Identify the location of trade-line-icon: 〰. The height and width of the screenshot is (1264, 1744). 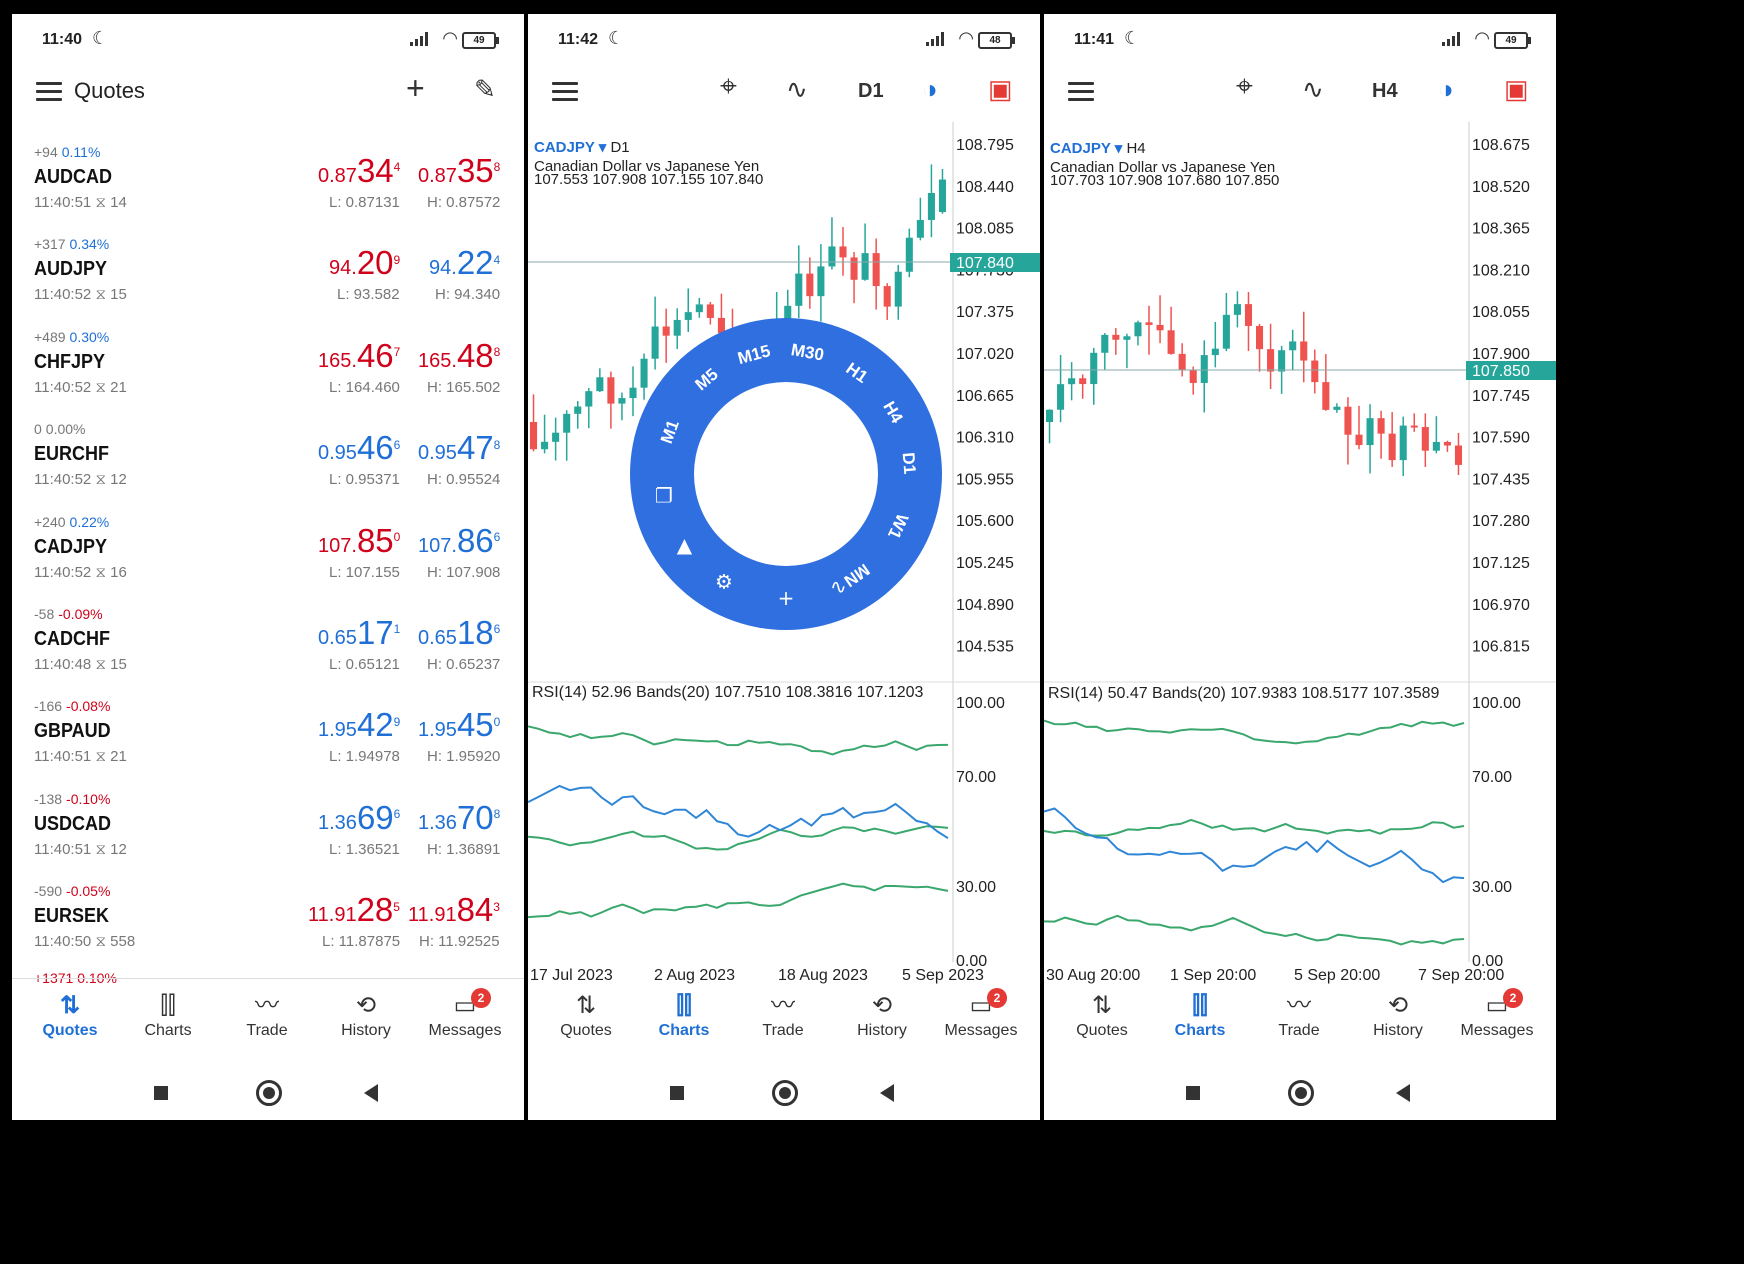
(783, 1005).